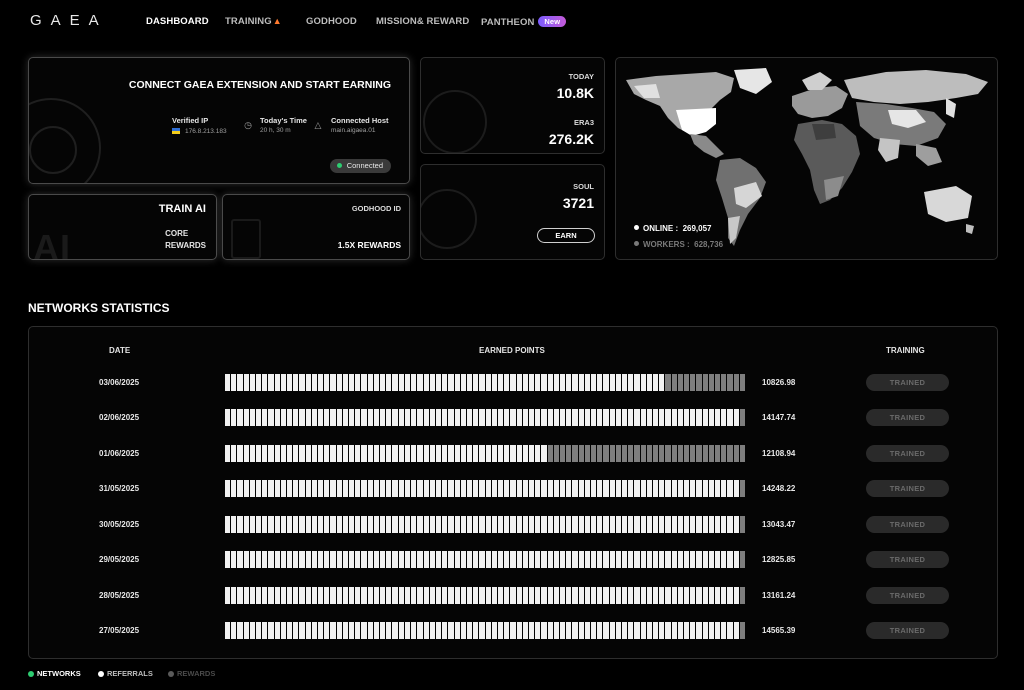 This screenshot has height=690, width=1024. What do you see at coordinates (422, 21) in the screenshot?
I see `nav-mission-reward: MISSION& REWARD` at bounding box center [422, 21].